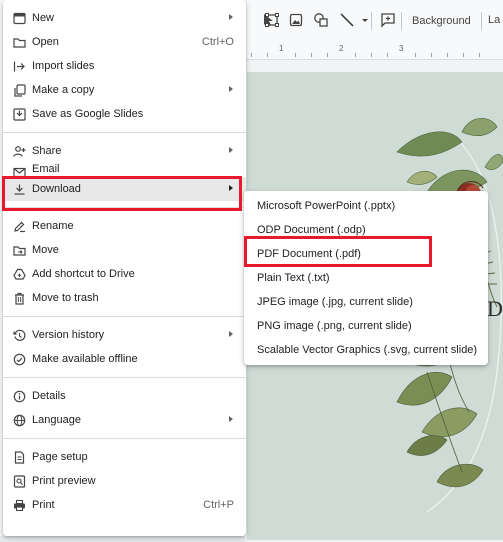  What do you see at coordinates (124, 481) in the screenshot?
I see `menu-item-print-preview: Print preview` at bounding box center [124, 481].